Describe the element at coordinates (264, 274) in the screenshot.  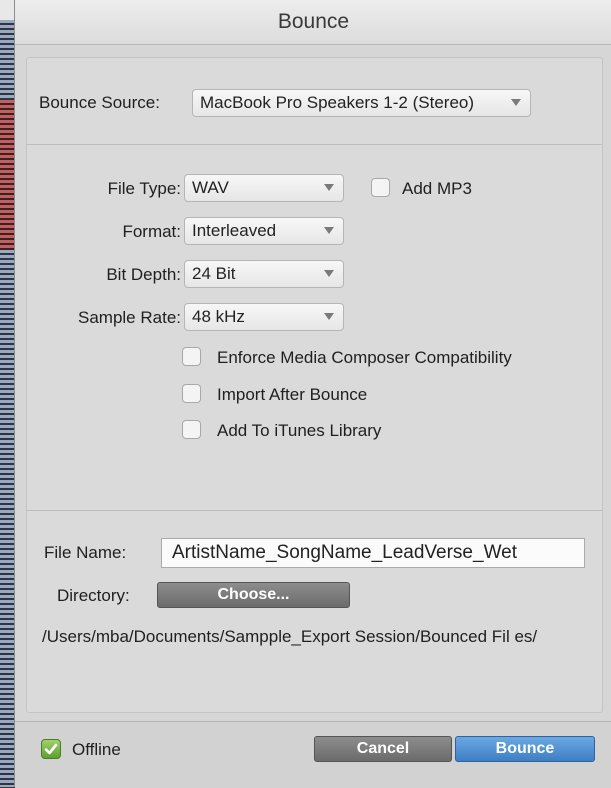
I see `bit-depth-select: 24 Bit` at that location.